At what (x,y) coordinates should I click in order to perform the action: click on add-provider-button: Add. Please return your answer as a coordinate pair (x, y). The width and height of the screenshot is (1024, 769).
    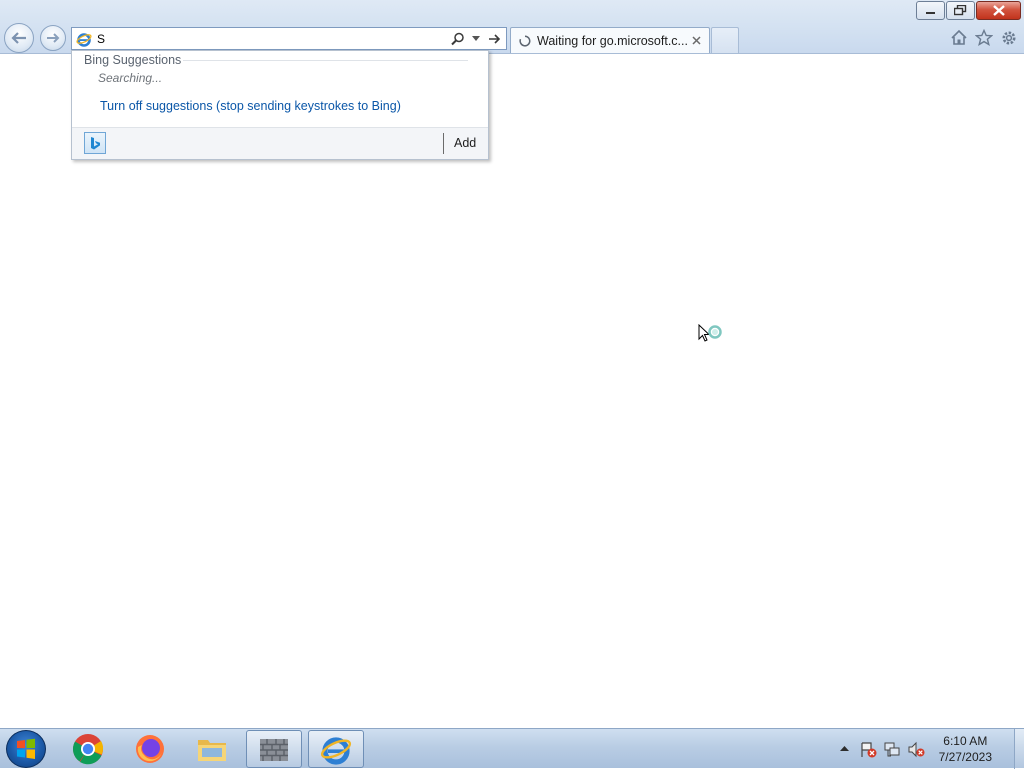
    Looking at the image, I should click on (465, 143).